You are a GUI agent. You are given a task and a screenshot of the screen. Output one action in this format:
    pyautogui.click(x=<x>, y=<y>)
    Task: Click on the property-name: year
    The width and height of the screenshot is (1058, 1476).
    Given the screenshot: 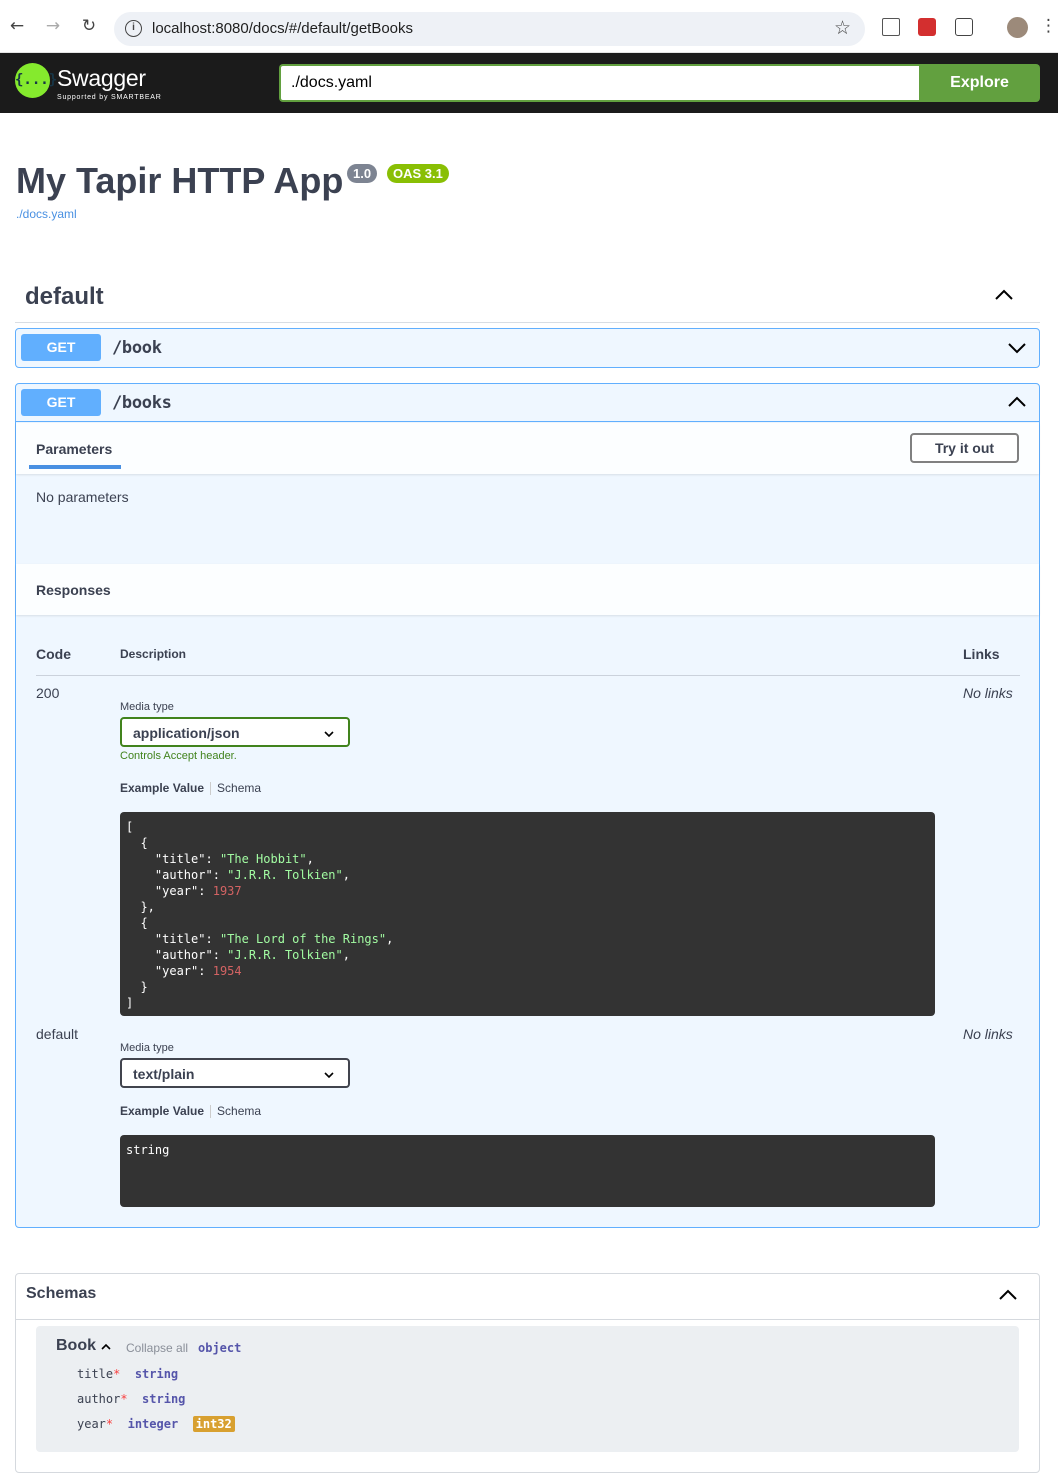 What is the action you would take?
    pyautogui.click(x=91, y=1424)
    